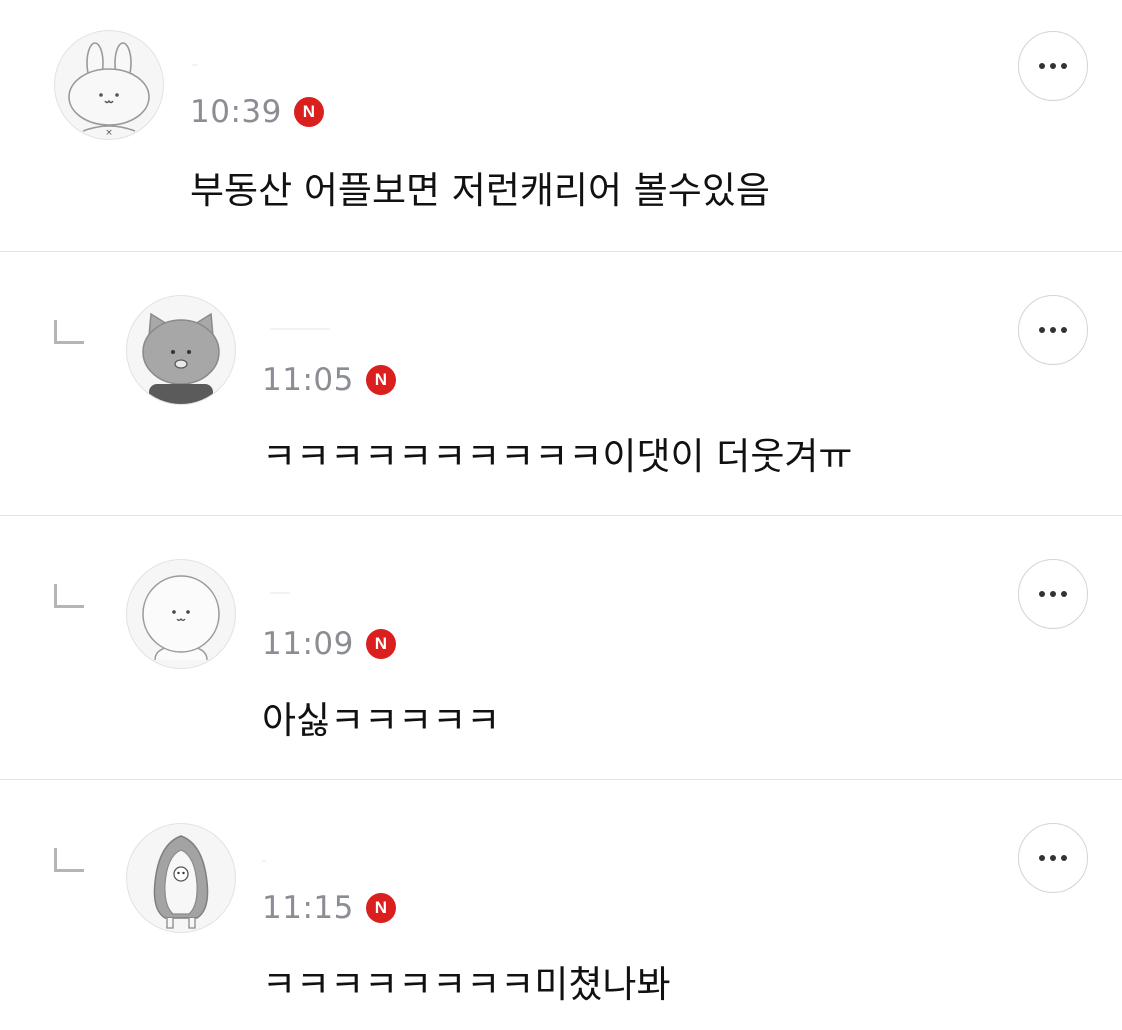 The height and width of the screenshot is (1030, 1122). Describe the element at coordinates (181, 878) in the screenshot. I see `penguin-avatar` at that location.